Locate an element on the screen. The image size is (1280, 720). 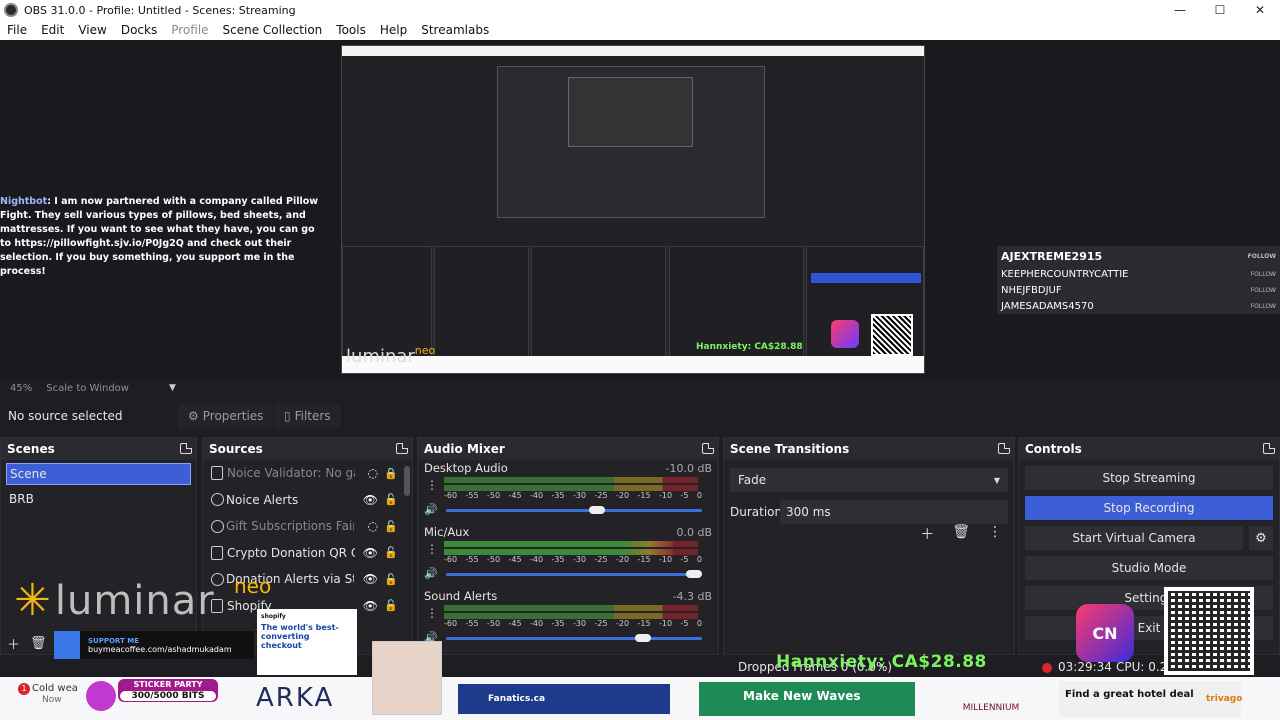
duration-label: Duration is located at coordinates (756, 512).